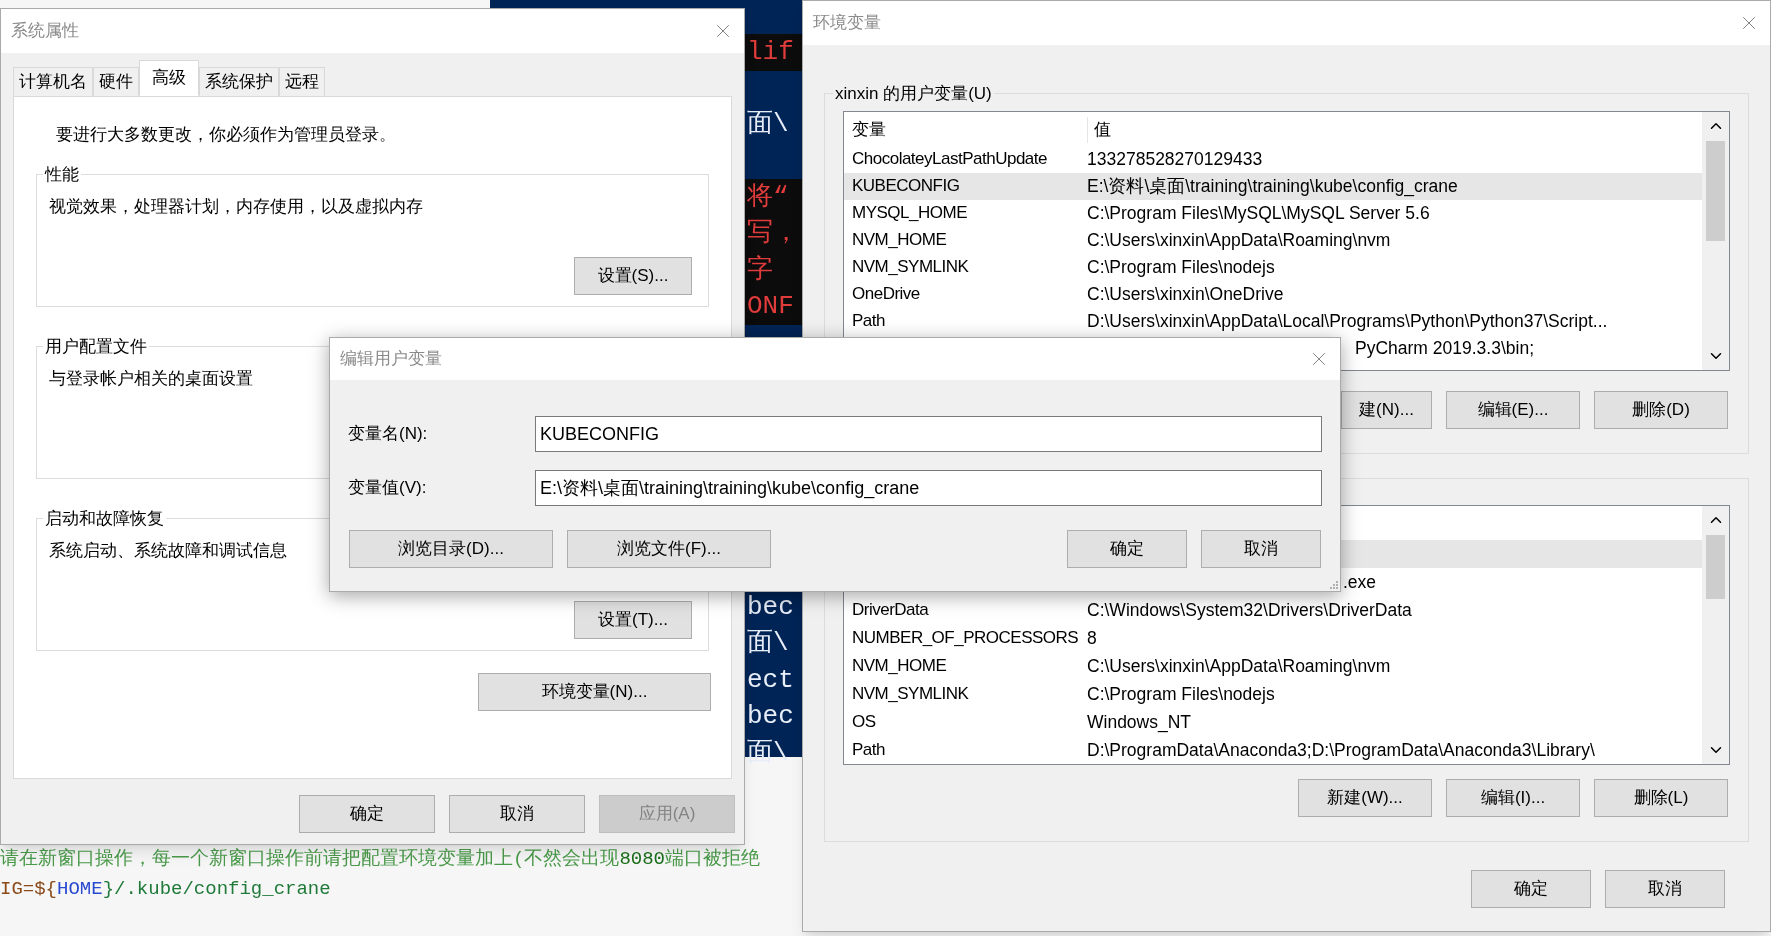  Describe the element at coordinates (1661, 797) in the screenshot. I see `dialog-button: 删除(L)` at that location.